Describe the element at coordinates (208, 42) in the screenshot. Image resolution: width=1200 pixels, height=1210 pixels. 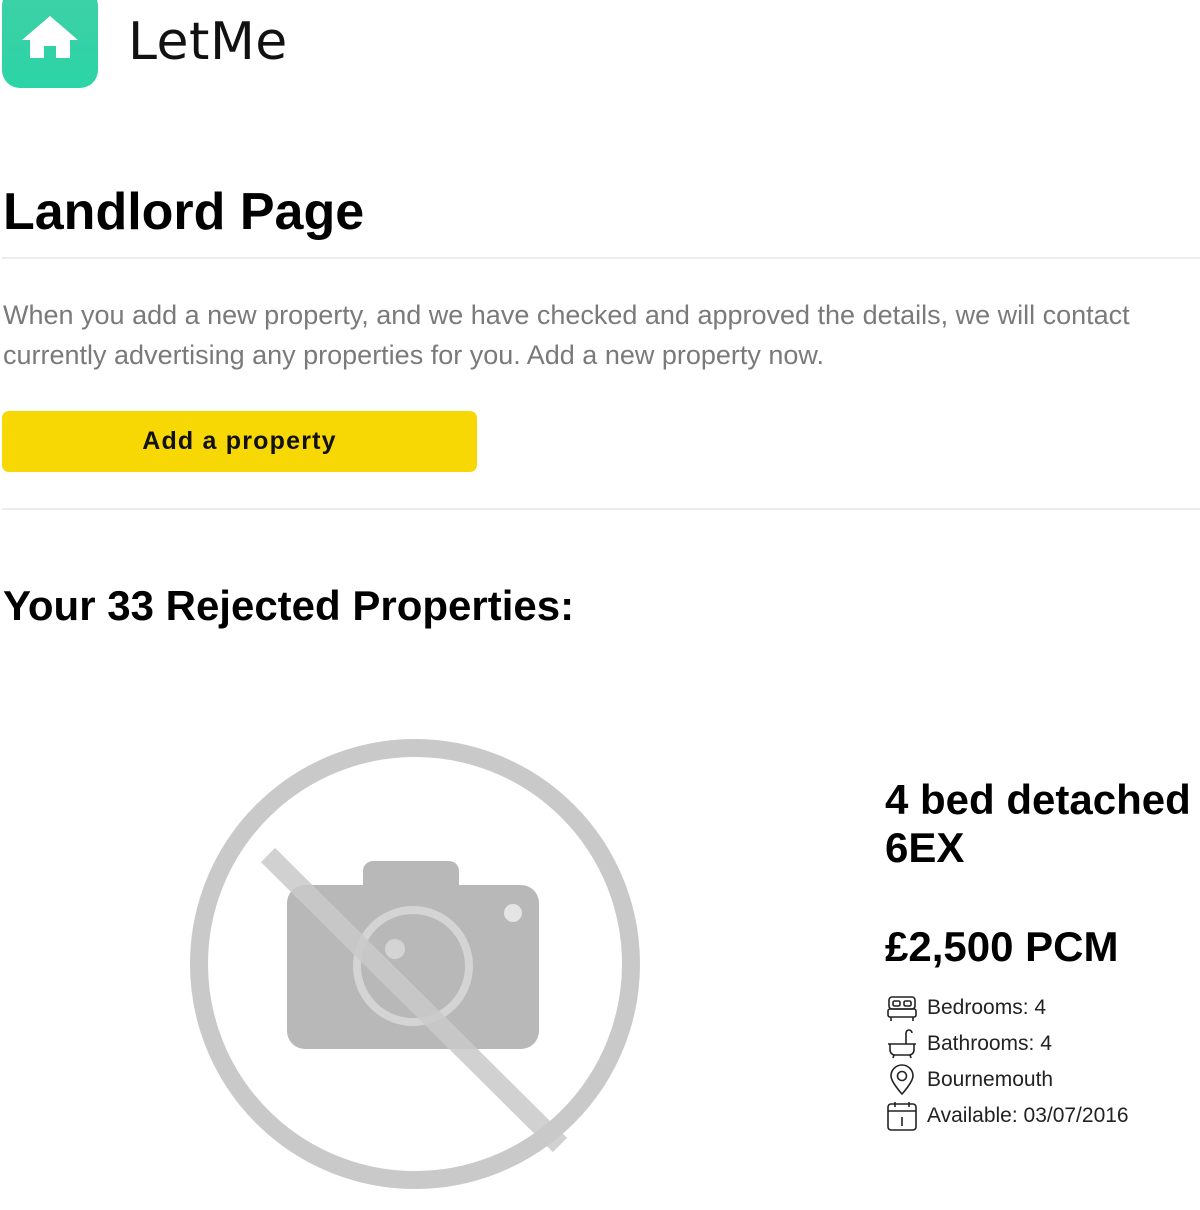
I see `brand-name: LetMe` at that location.